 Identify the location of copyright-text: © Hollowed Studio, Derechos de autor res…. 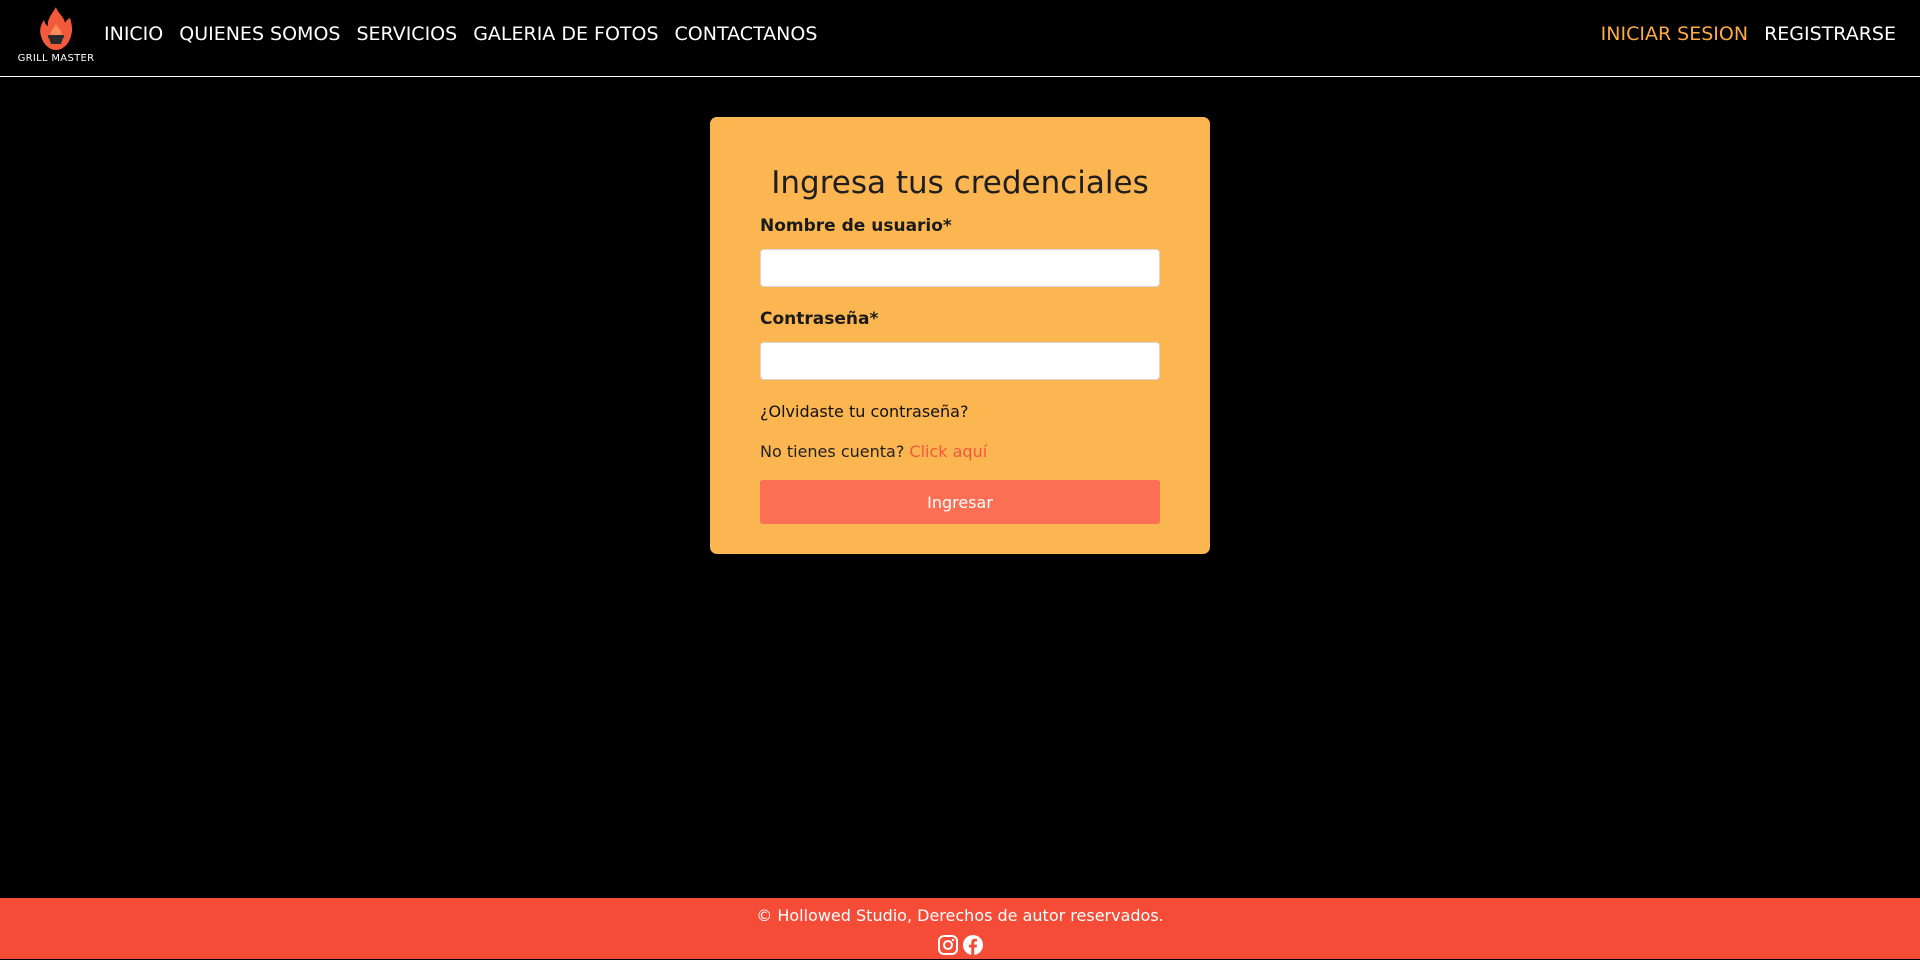
(960, 915).